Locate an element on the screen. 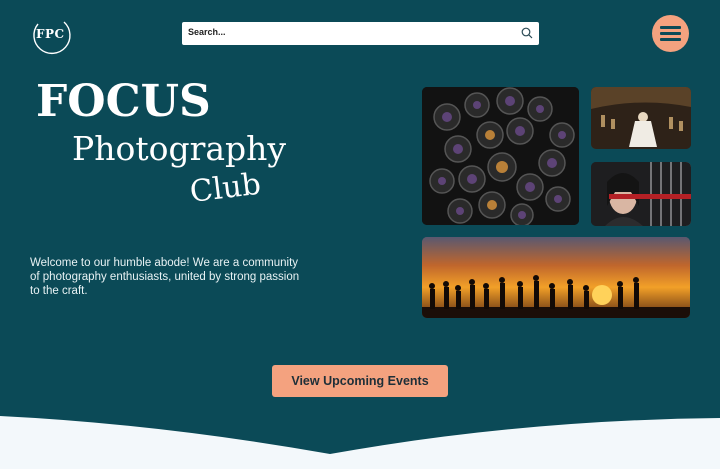 Image resolution: width=720 pixels, height=469 pixels. wedding-photo is located at coordinates (641, 118).